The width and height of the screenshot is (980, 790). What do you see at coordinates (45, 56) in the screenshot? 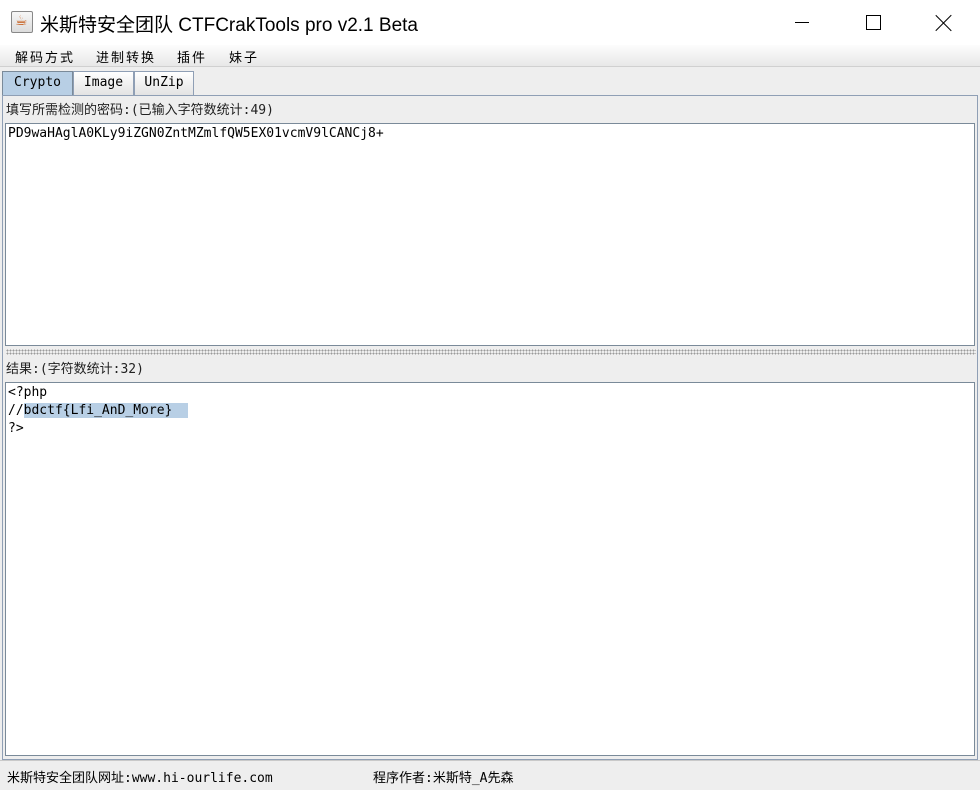
I see `menu-decode-method: 解码方式` at bounding box center [45, 56].